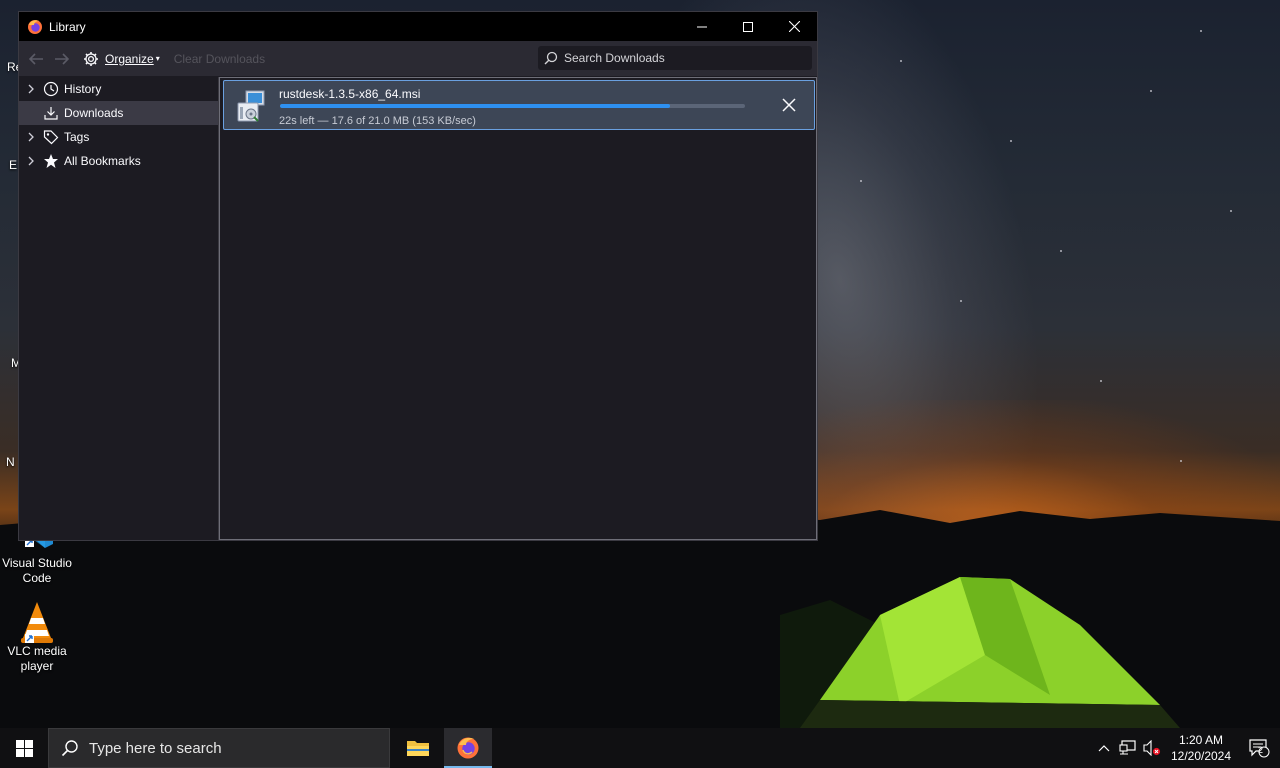  I want to click on sidebar-item-label: History, so click(83, 89).